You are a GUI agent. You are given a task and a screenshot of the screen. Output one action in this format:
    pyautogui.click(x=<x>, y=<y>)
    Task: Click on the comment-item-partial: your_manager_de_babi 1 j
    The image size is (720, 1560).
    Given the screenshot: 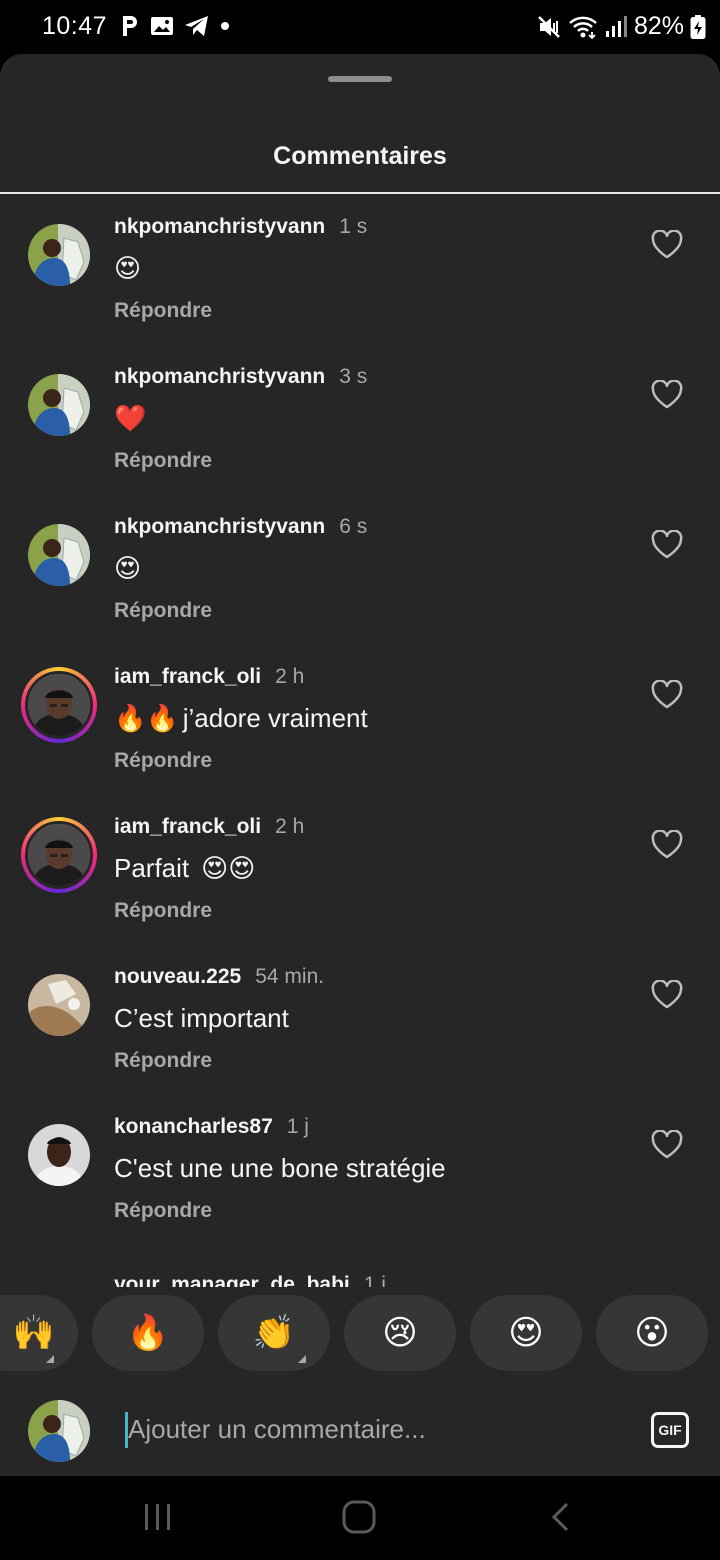 What is the action you would take?
    pyautogui.click(x=360, y=1277)
    